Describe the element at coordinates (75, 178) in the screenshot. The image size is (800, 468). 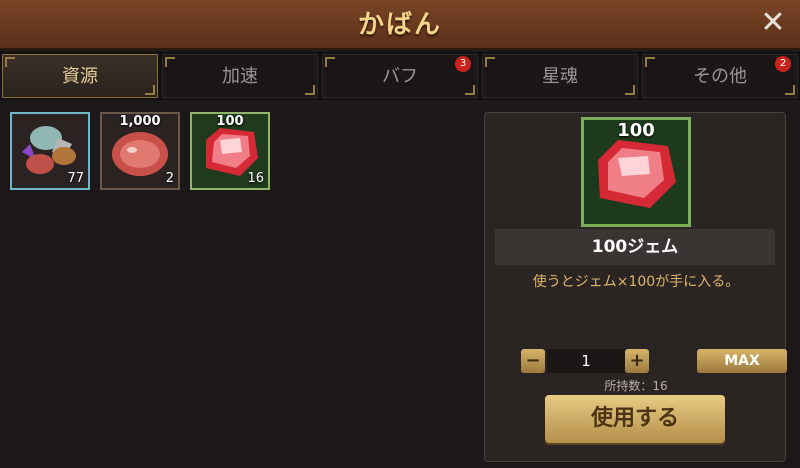
I see `item-count: 77` at that location.